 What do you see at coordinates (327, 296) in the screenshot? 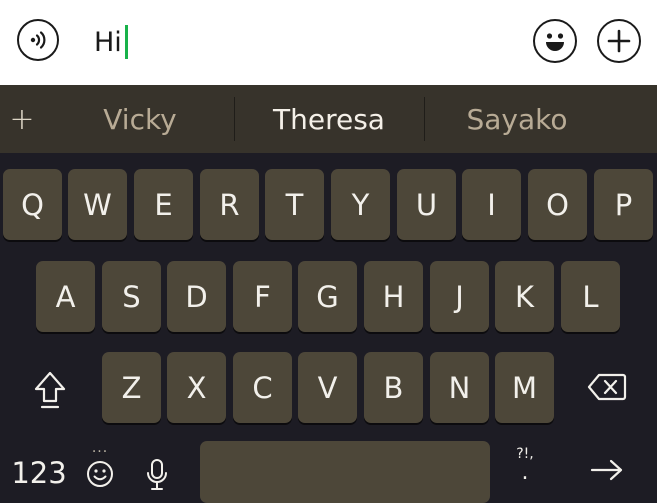
I see `key-g: G` at bounding box center [327, 296].